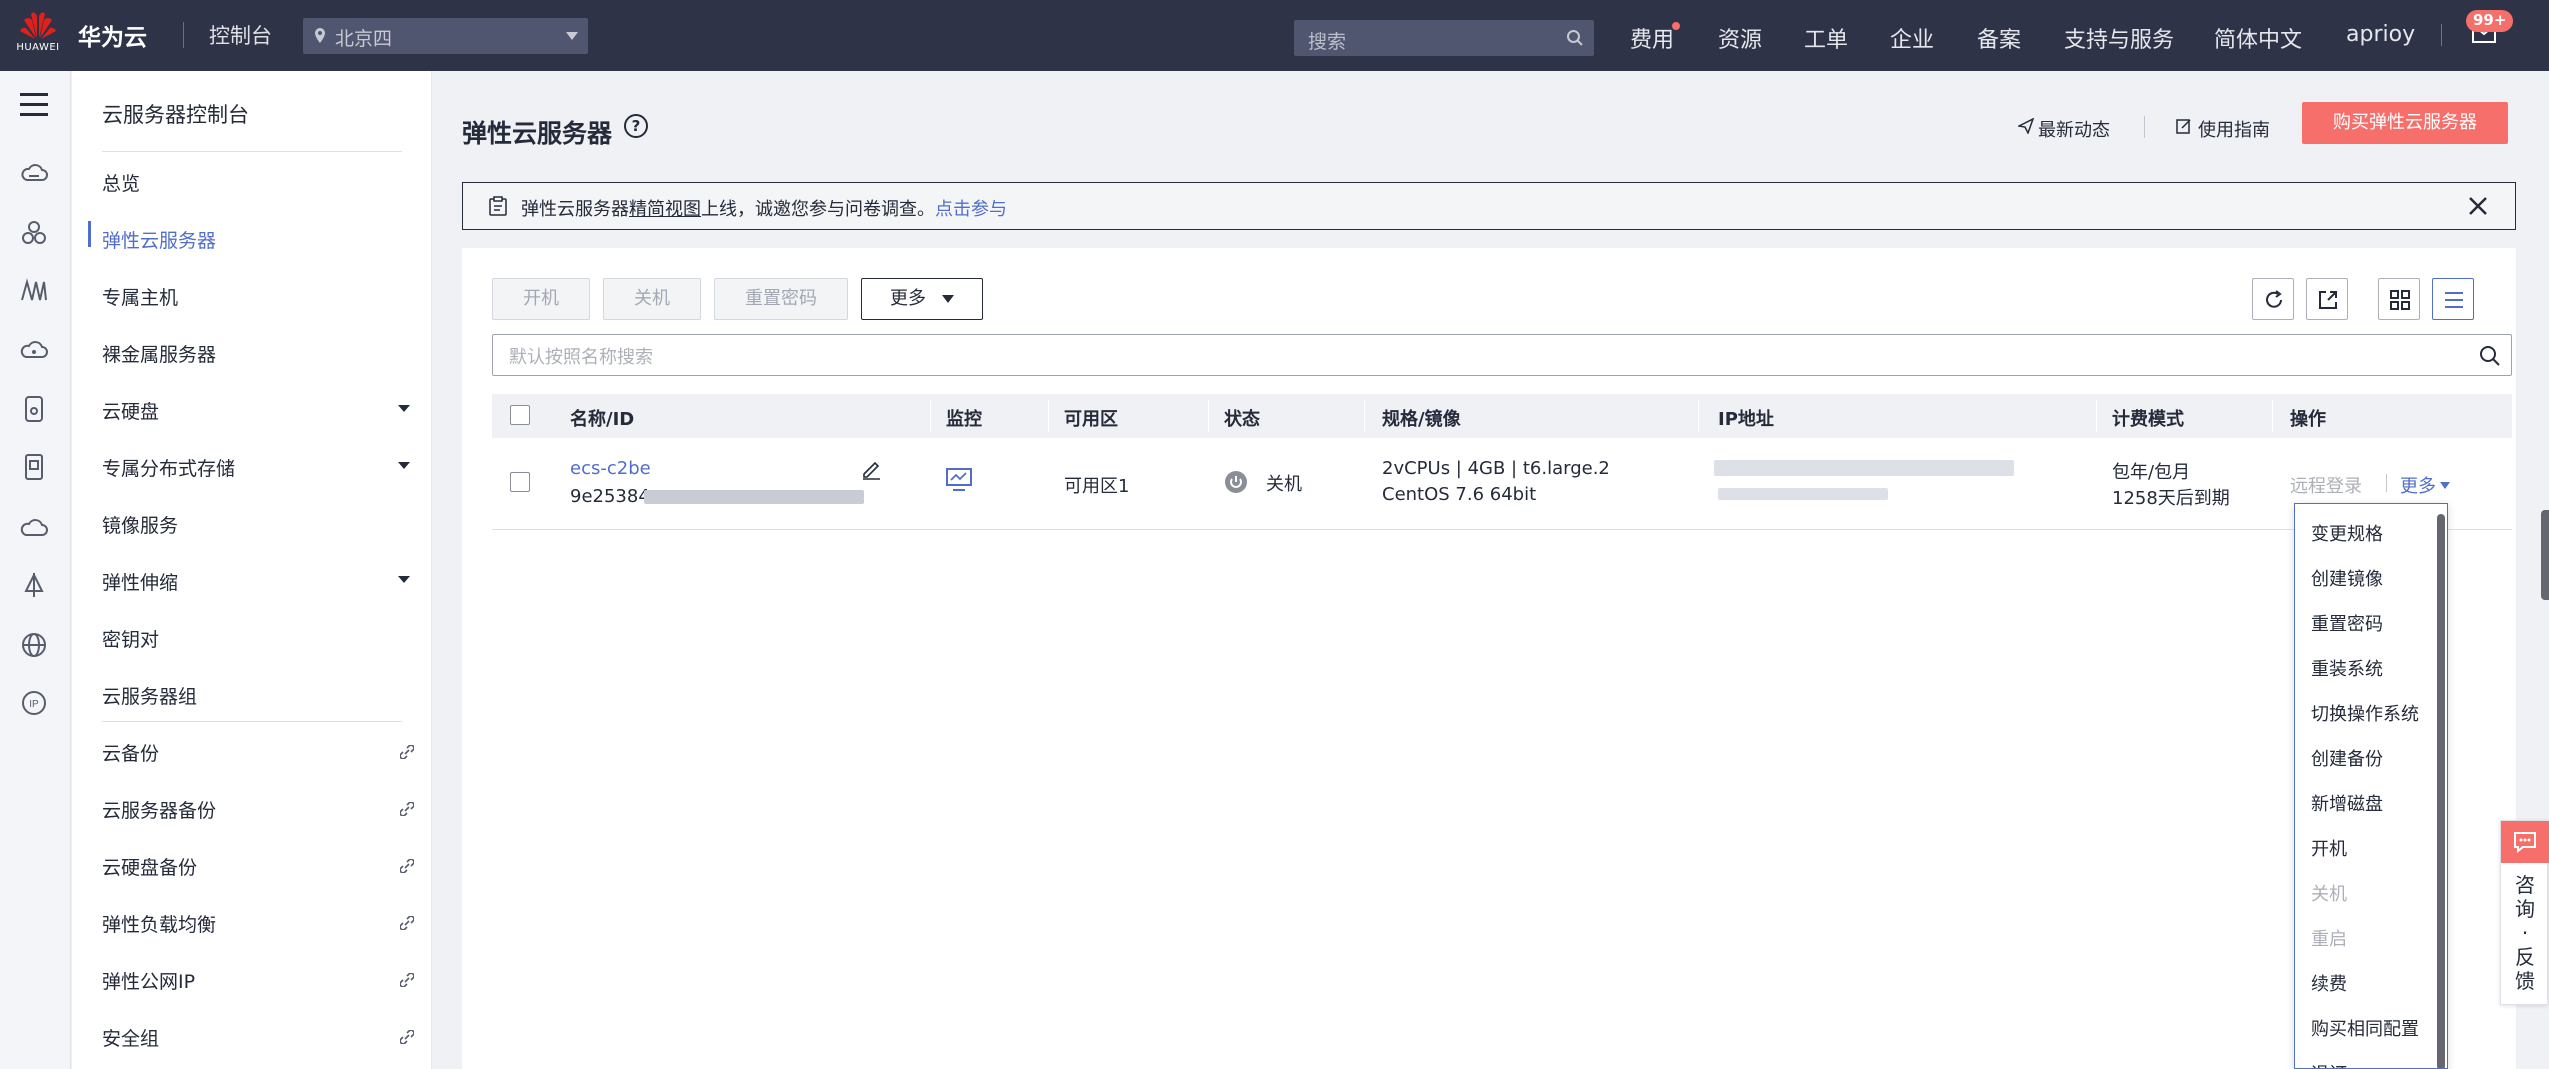 This screenshot has height=1069, width=2549. What do you see at coordinates (34, 233) in the screenshot?
I see `cluster-icon` at bounding box center [34, 233].